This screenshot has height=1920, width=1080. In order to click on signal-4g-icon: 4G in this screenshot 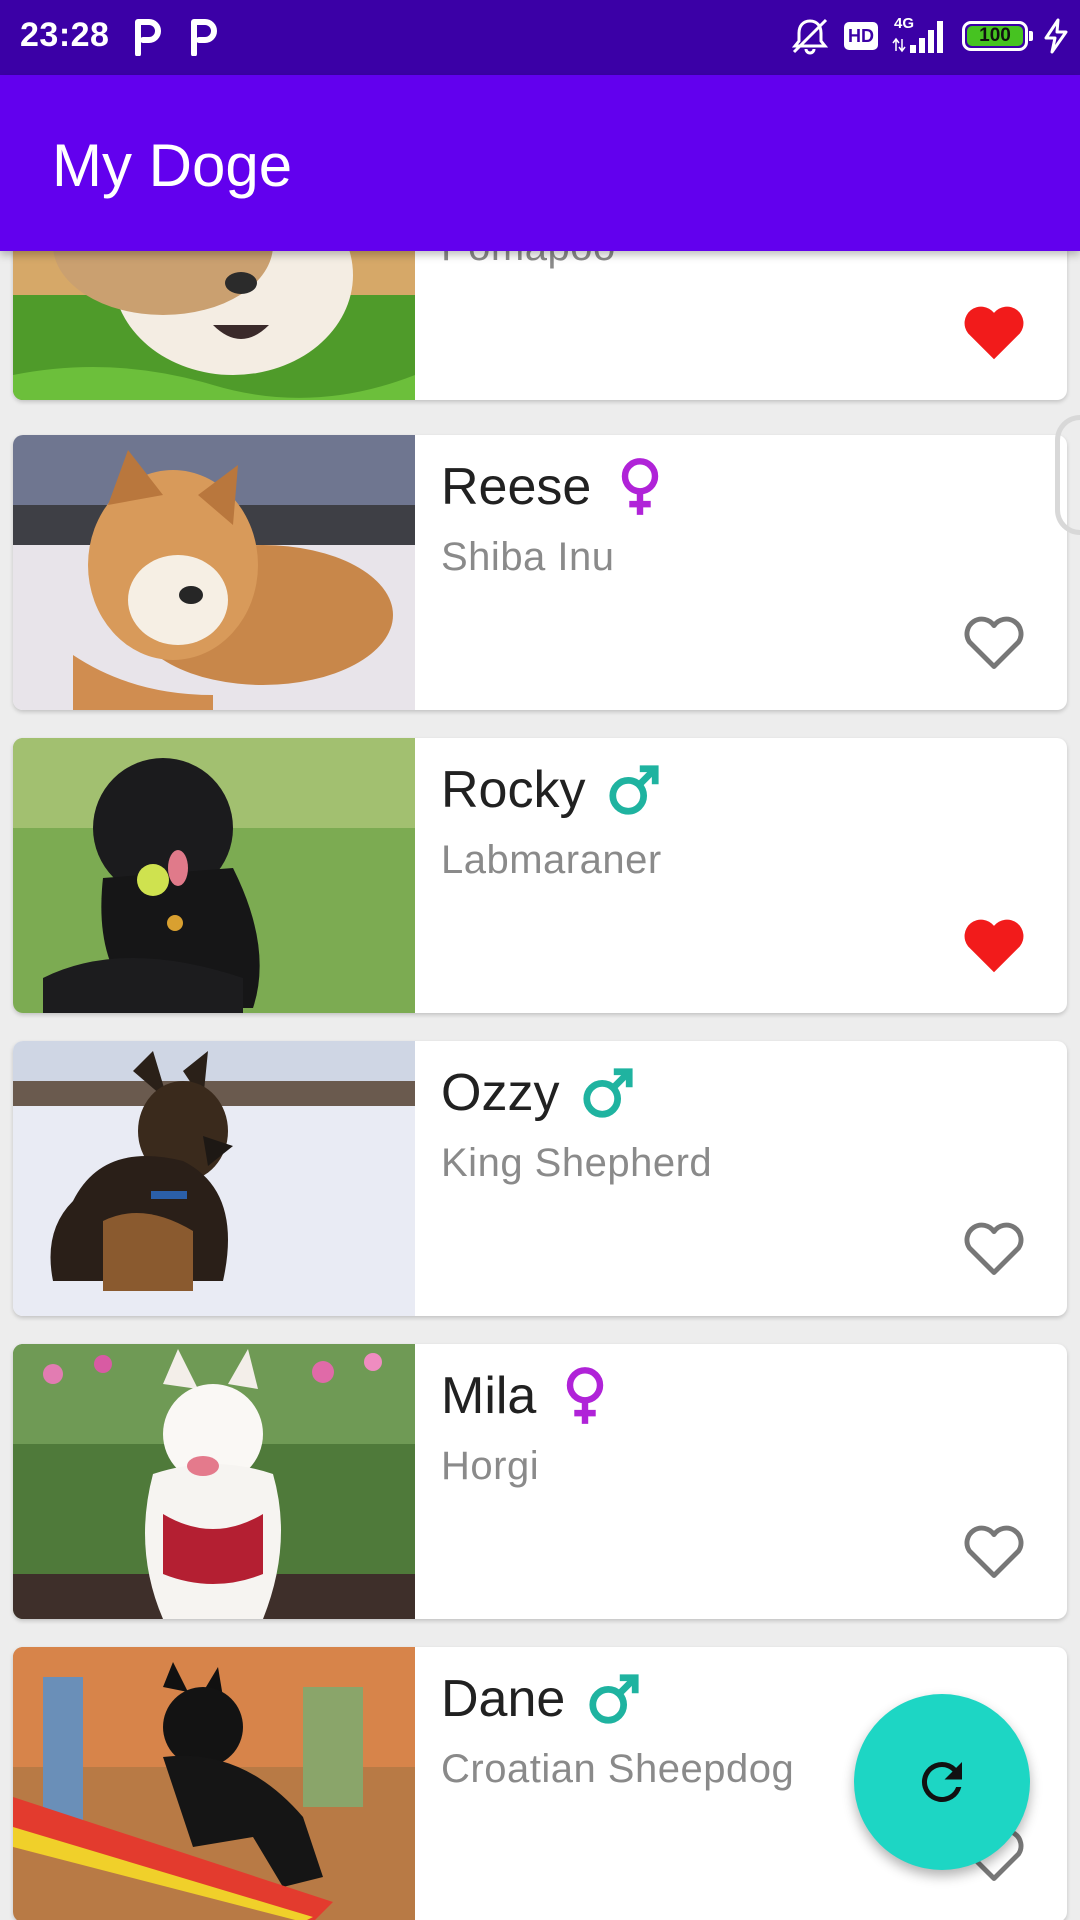, I will do `click(920, 35)`.